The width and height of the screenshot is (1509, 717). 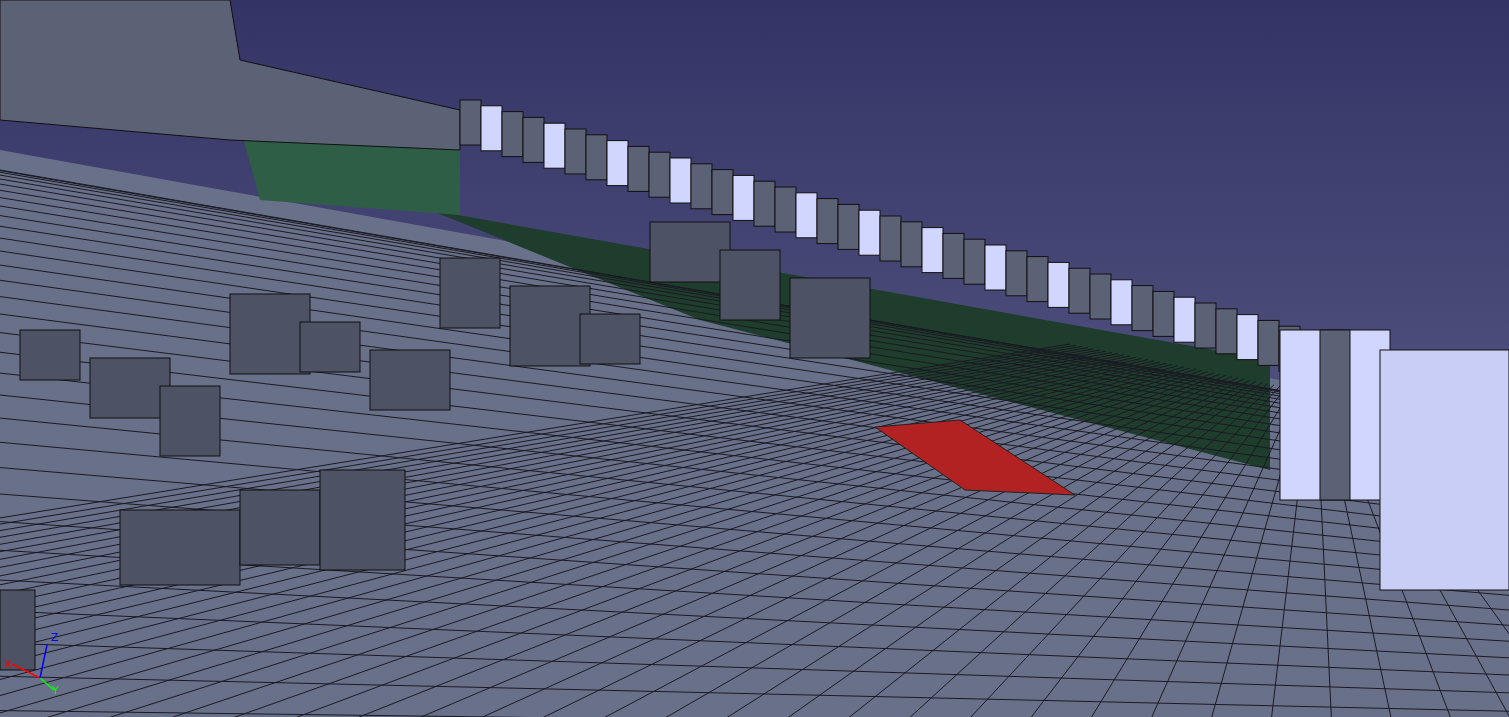 I want to click on axis-label: X, so click(x=8, y=664).